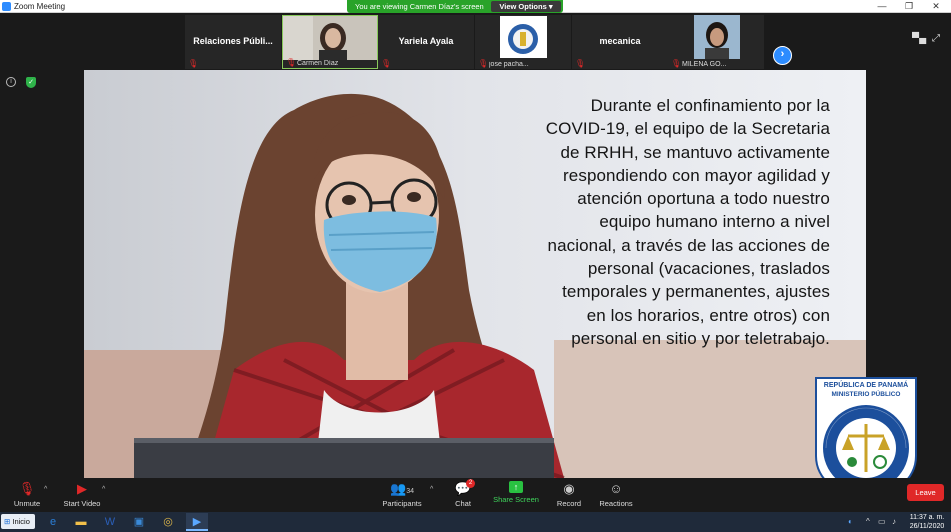 This screenshot has width=951, height=532. I want to click on slide-line: equipo humano interno a nivel, so click(714, 222).